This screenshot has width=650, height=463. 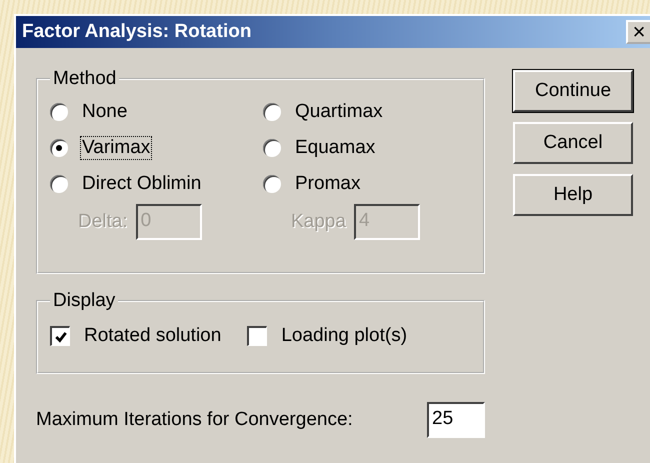 What do you see at coordinates (638, 32) in the screenshot?
I see `close-button: ×` at bounding box center [638, 32].